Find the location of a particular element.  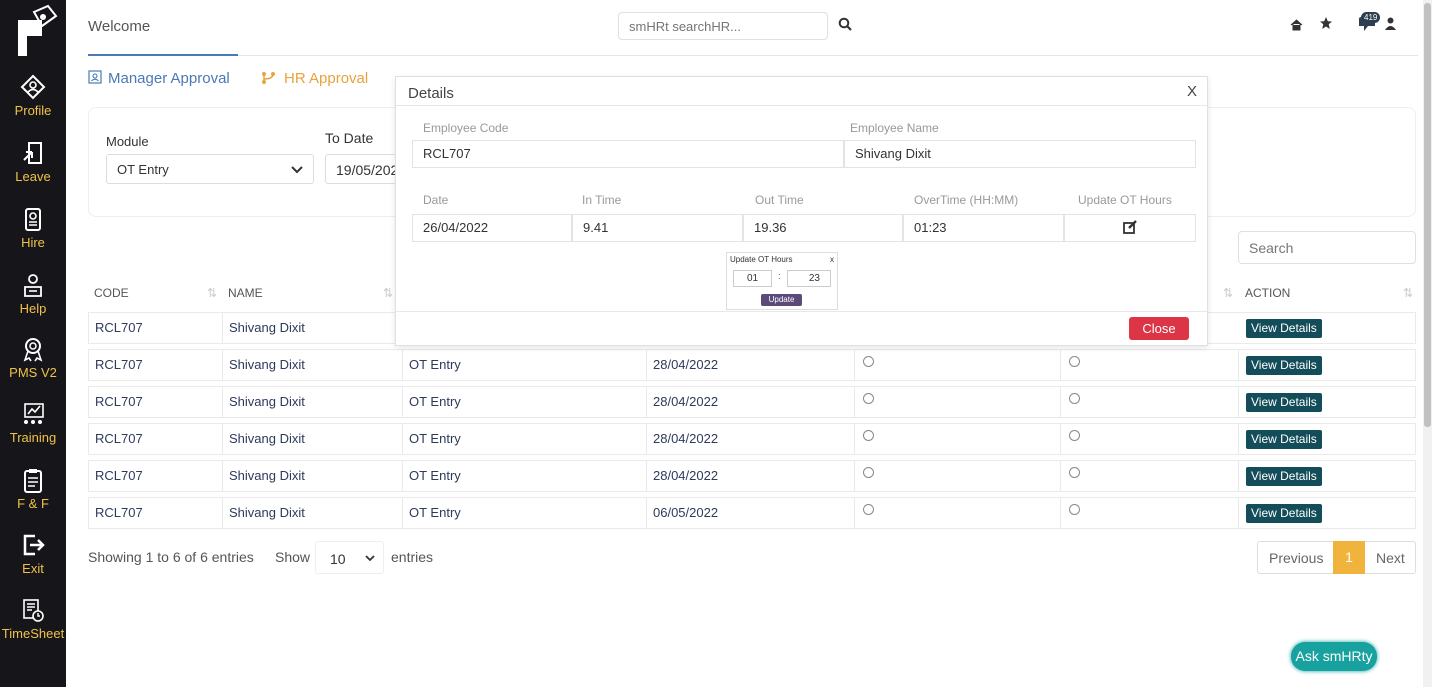

sidebar-item-exit: Exit is located at coordinates (33, 554).